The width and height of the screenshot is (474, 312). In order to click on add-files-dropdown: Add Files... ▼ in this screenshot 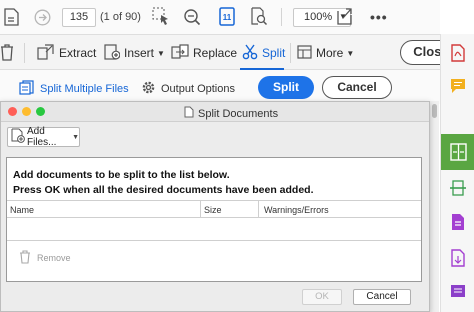, I will do `click(43, 137)`.